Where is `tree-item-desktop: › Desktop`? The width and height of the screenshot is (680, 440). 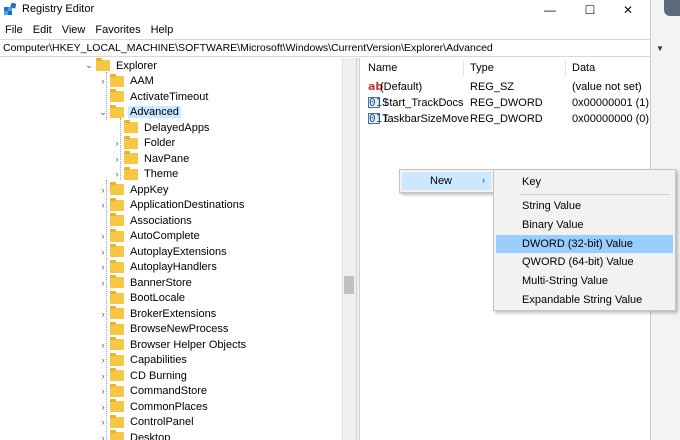 tree-item-desktop: › Desktop is located at coordinates (135, 435).